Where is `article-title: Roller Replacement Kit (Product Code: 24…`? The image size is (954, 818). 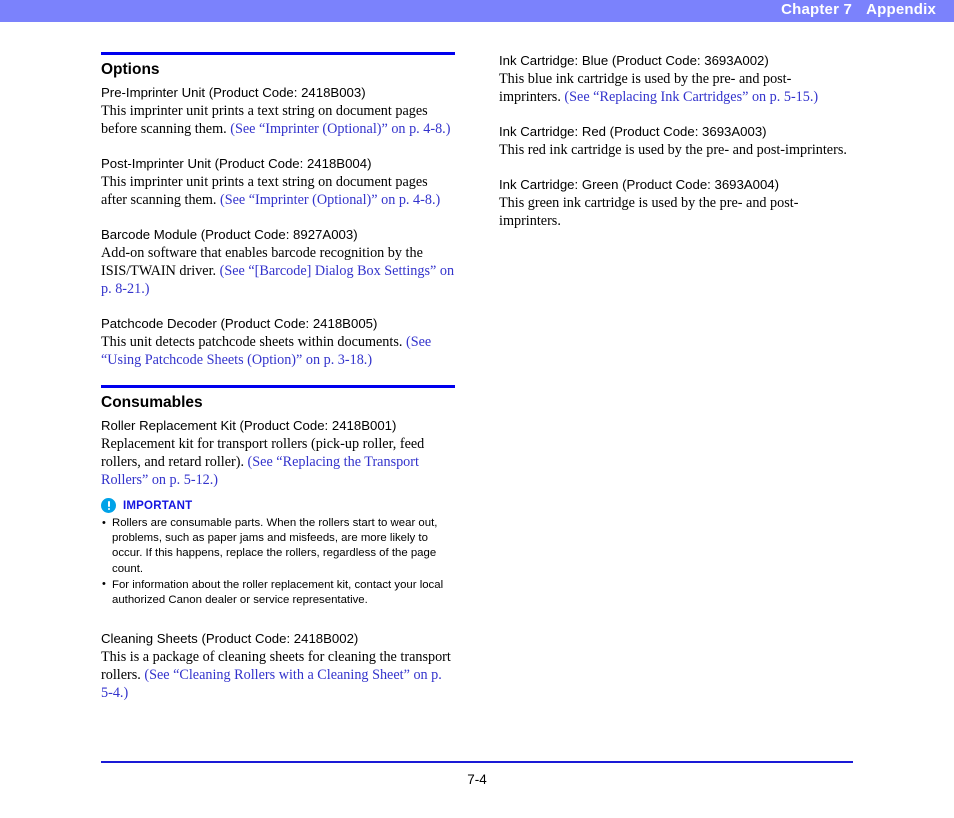
article-title: Roller Replacement Kit (Product Code: 24… is located at coordinates (249, 425).